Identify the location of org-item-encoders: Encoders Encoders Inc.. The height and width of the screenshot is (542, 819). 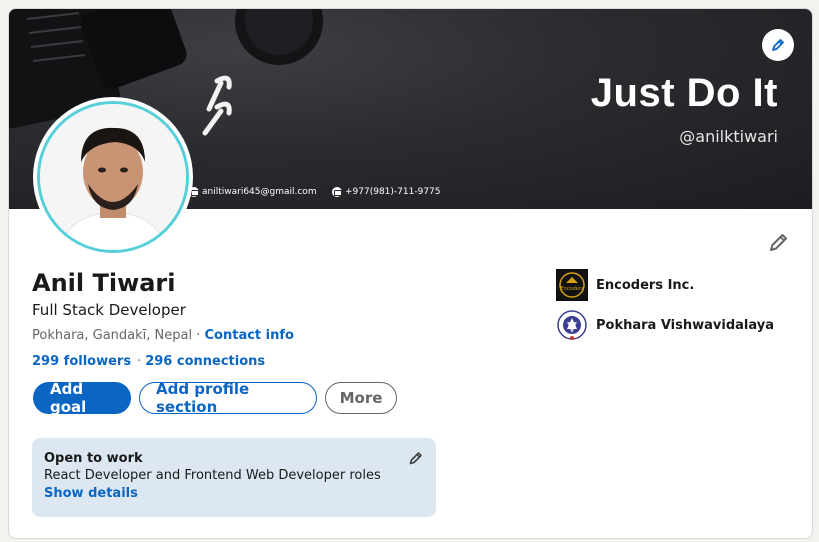
(665, 285).